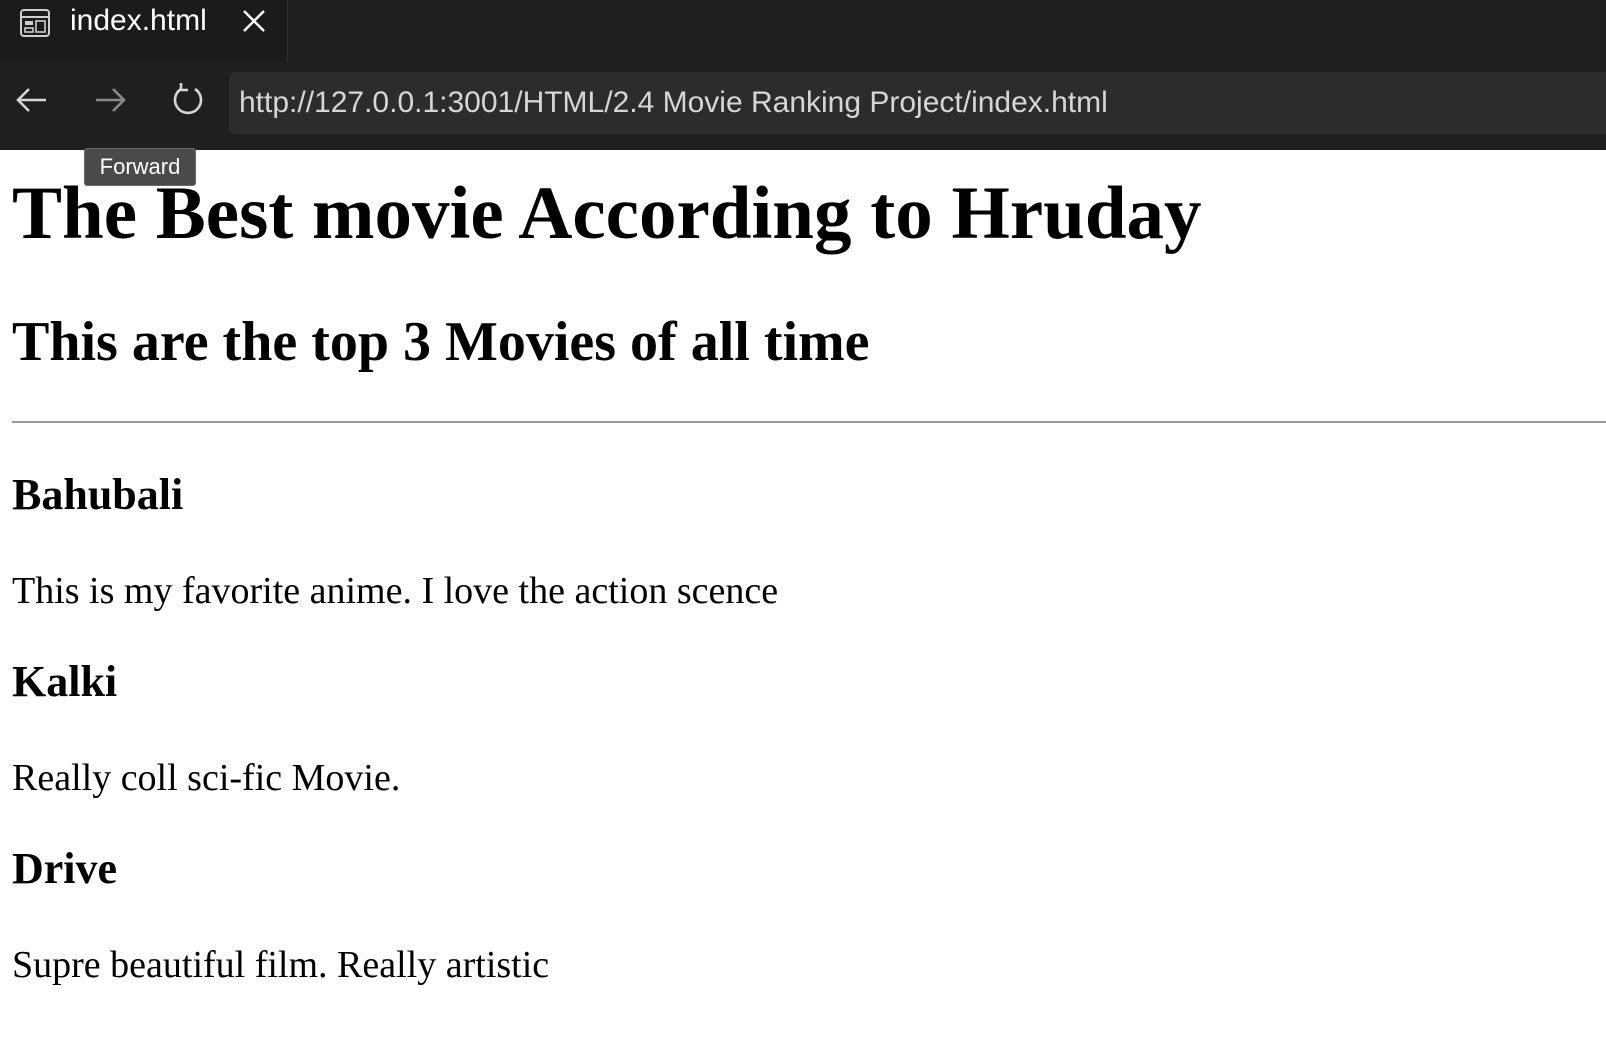 The width and height of the screenshot is (1606, 1050). Describe the element at coordinates (254, 21) in the screenshot. I see `close-icon` at that location.